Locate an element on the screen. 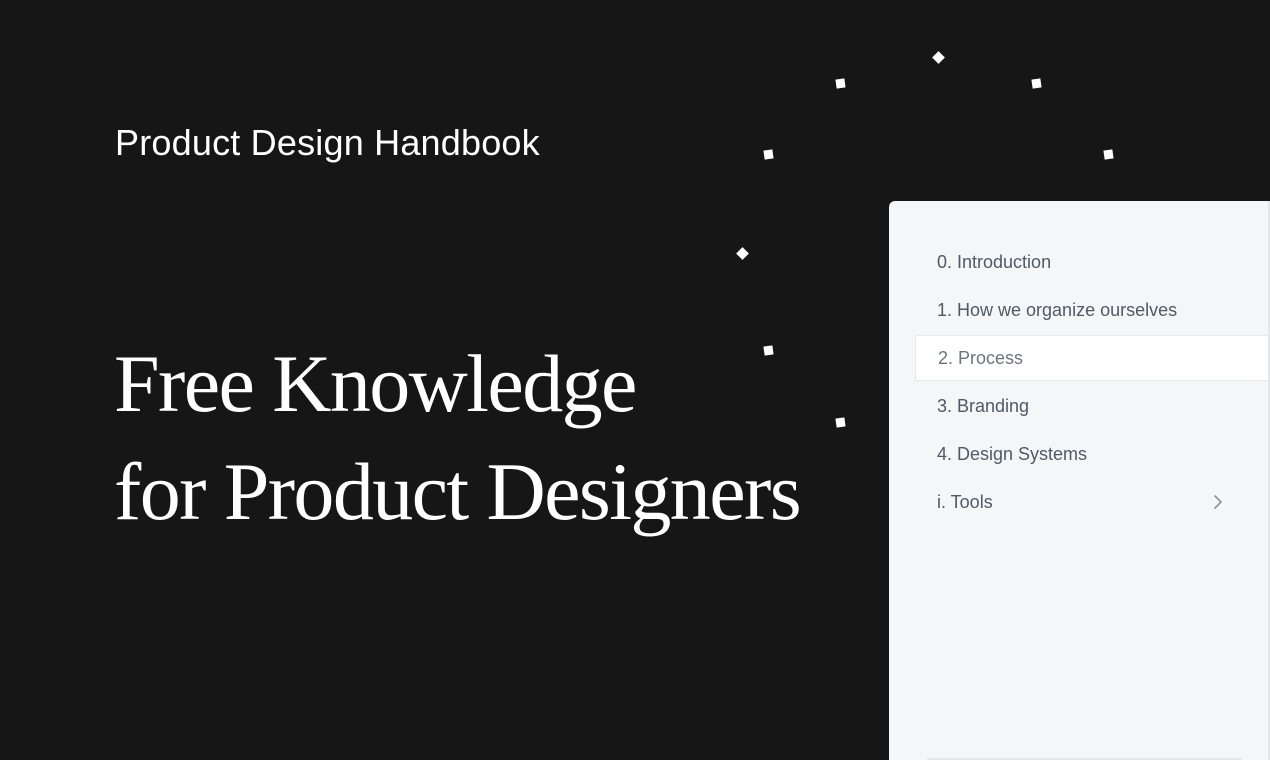 This screenshot has width=1270, height=760. toc-item-branding: 3. Branding is located at coordinates (1091, 406).